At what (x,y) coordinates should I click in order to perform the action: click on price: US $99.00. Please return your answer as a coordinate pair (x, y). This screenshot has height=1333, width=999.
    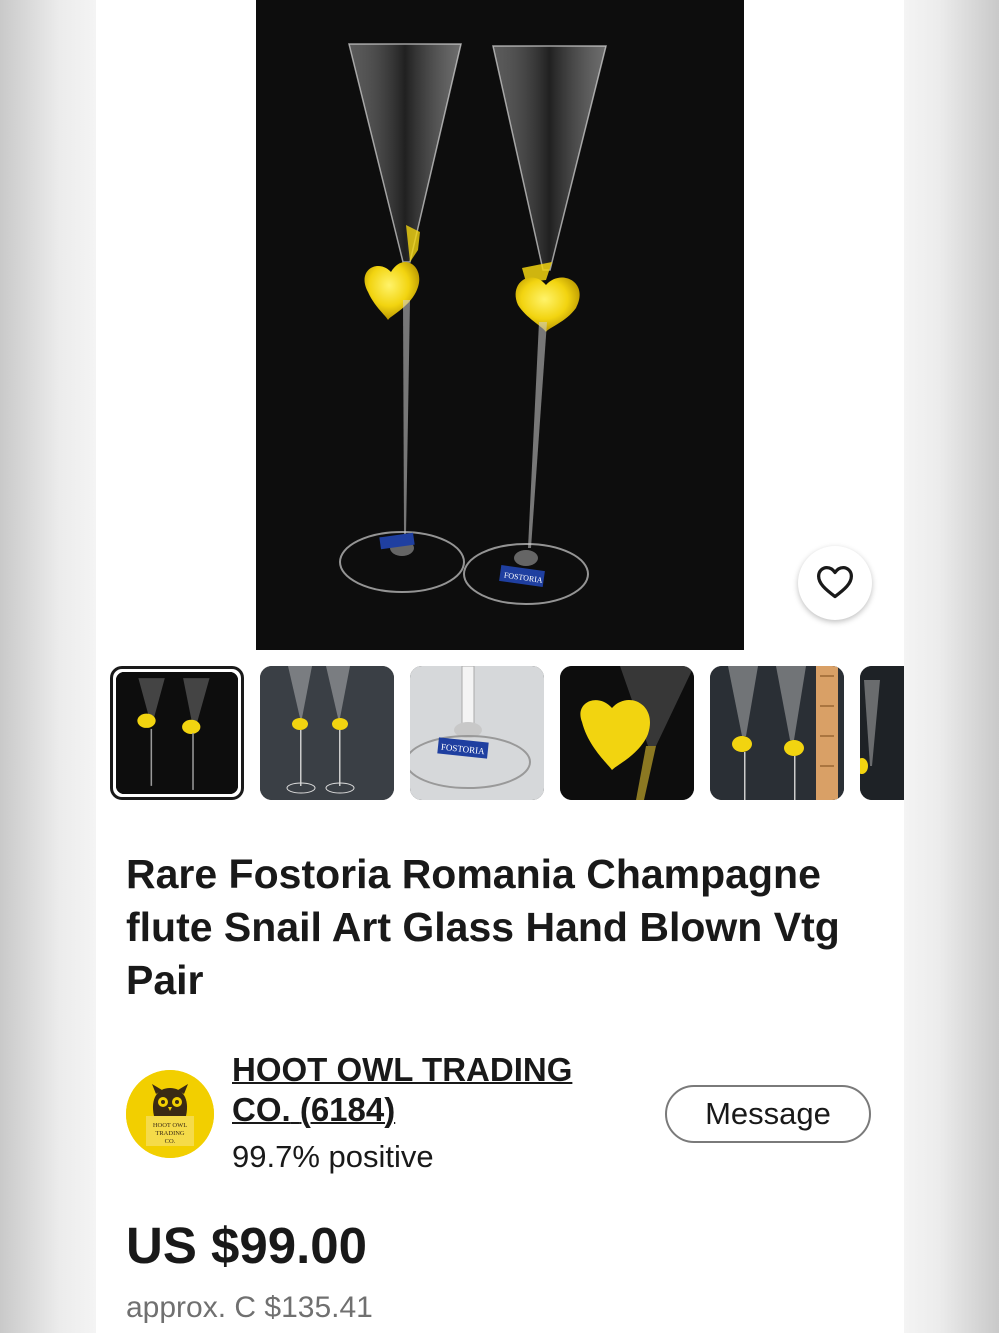
    Looking at the image, I should click on (247, 1245).